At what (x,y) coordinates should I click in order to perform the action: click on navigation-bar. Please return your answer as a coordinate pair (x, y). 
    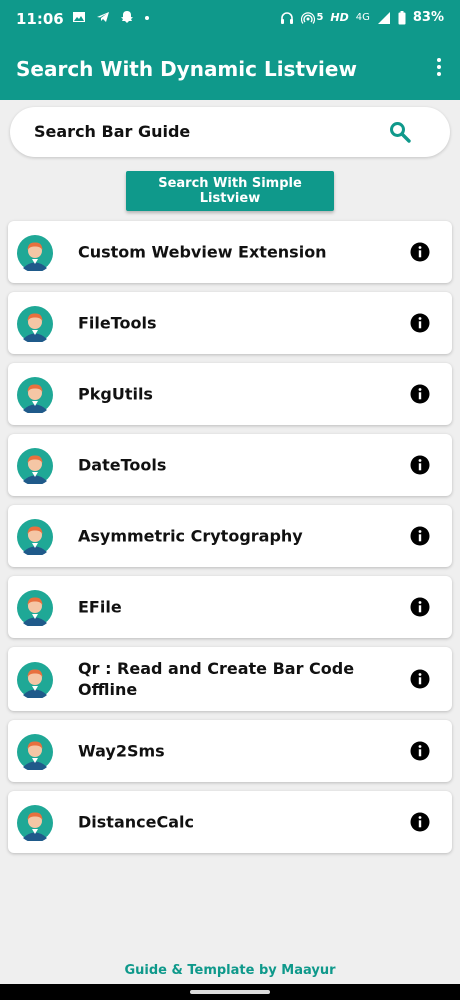
    Looking at the image, I should click on (230, 992).